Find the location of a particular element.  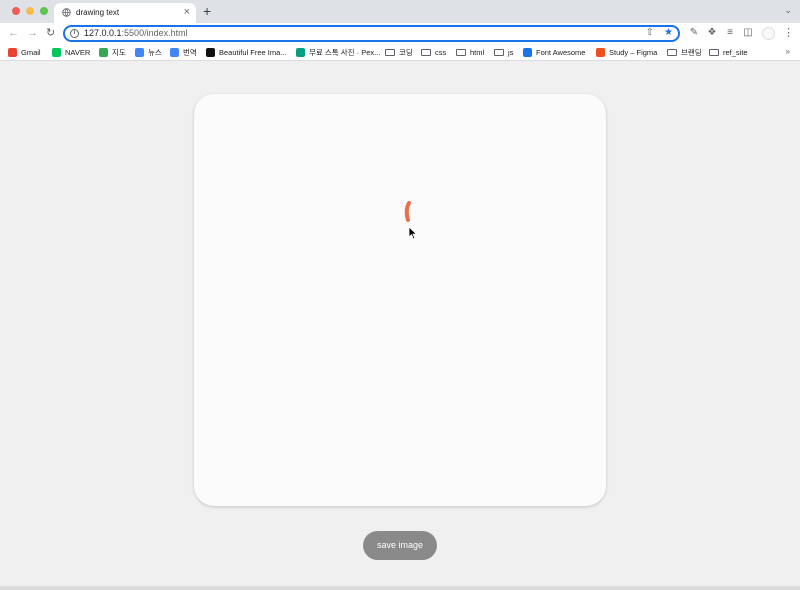

translate-icon is located at coordinates (174, 52).